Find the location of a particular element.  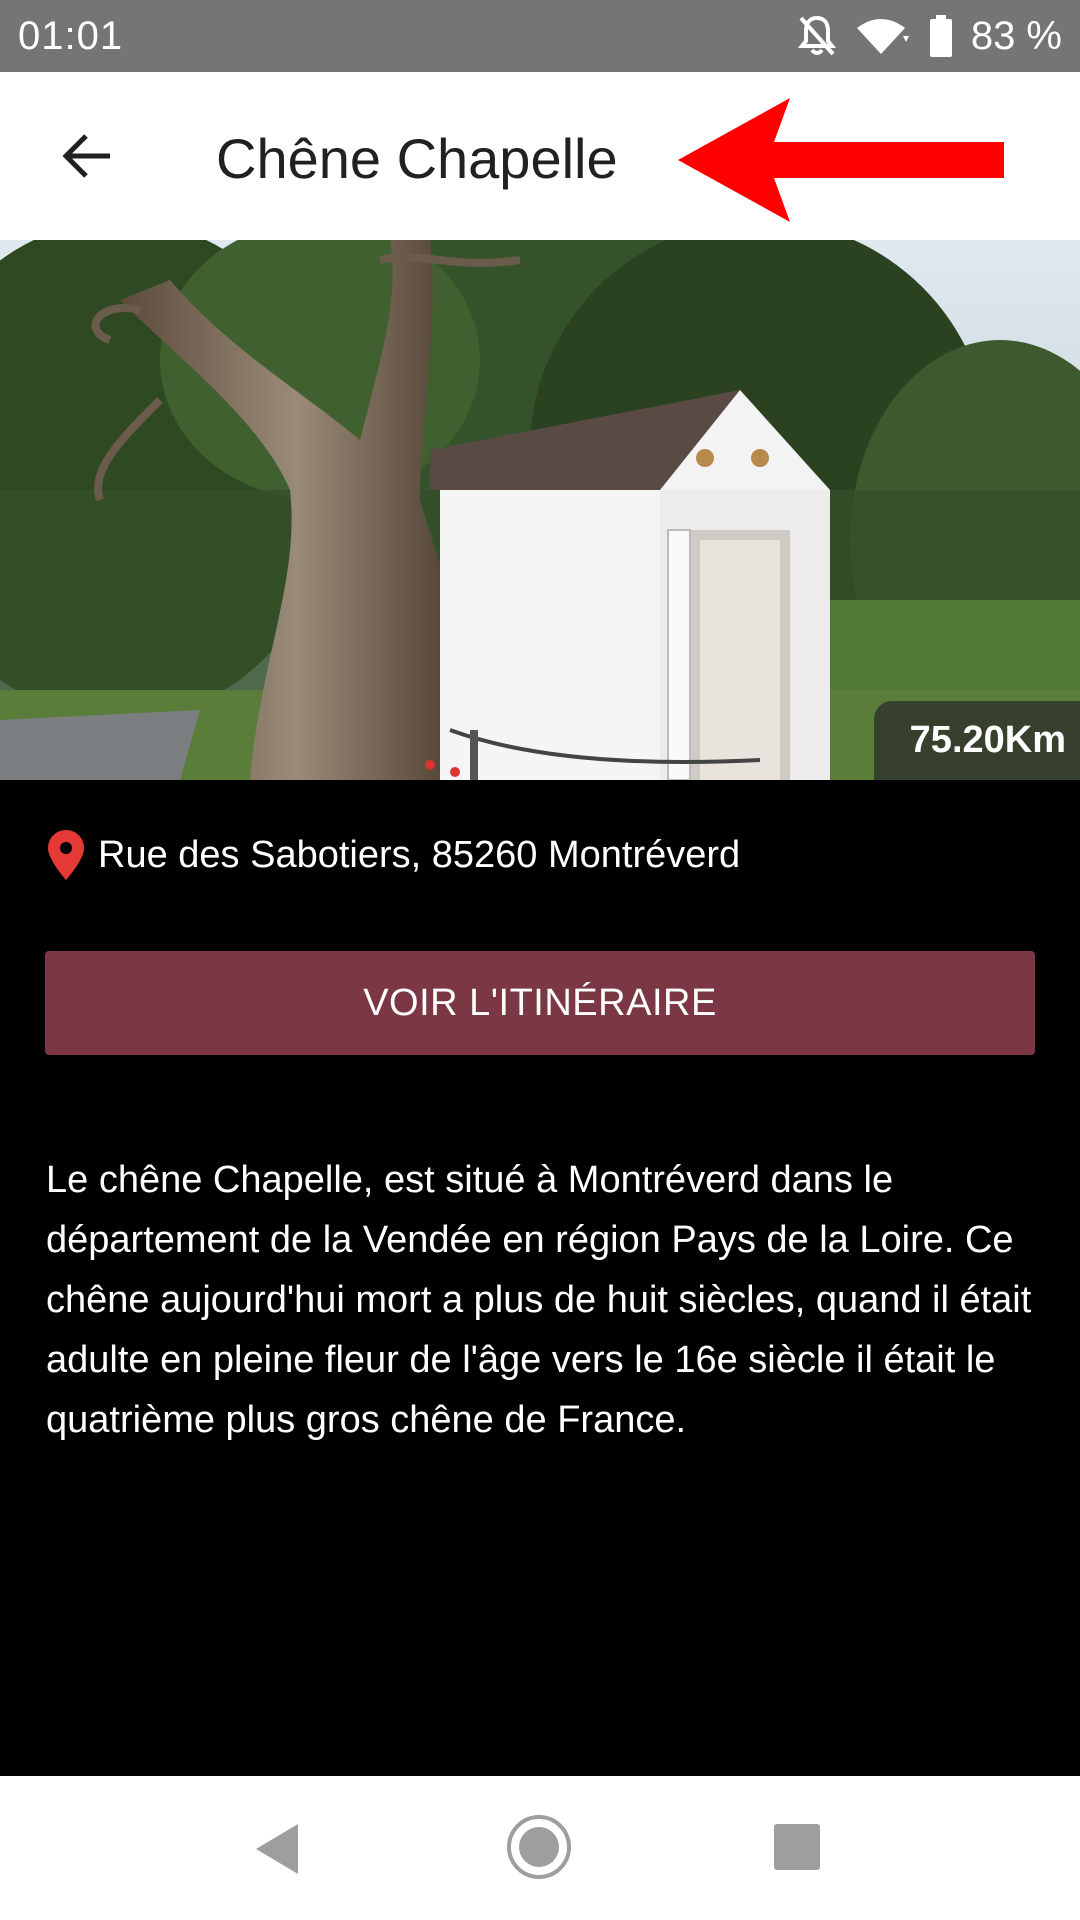

nav-home-icon is located at coordinates (539, 1847).